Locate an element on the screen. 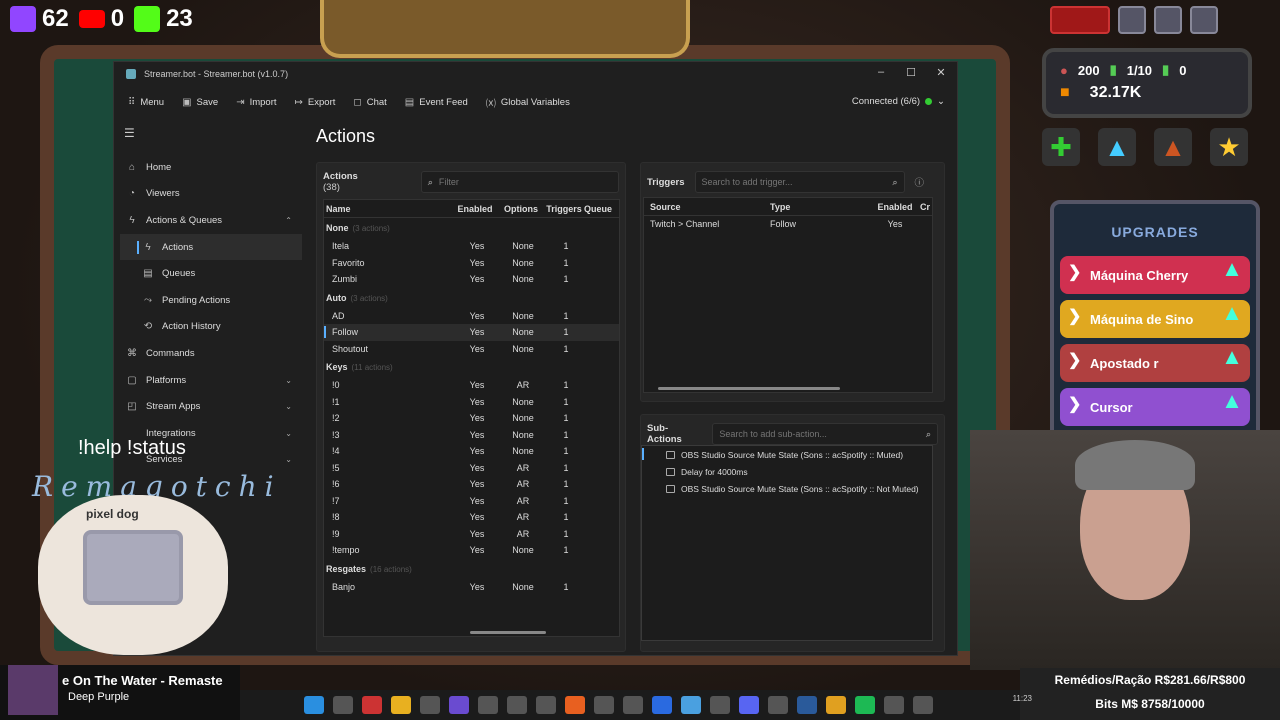 Image resolution: width=1280 pixels, height=720 pixels. event-feed-button: ▤ Event Feed is located at coordinates (436, 102).